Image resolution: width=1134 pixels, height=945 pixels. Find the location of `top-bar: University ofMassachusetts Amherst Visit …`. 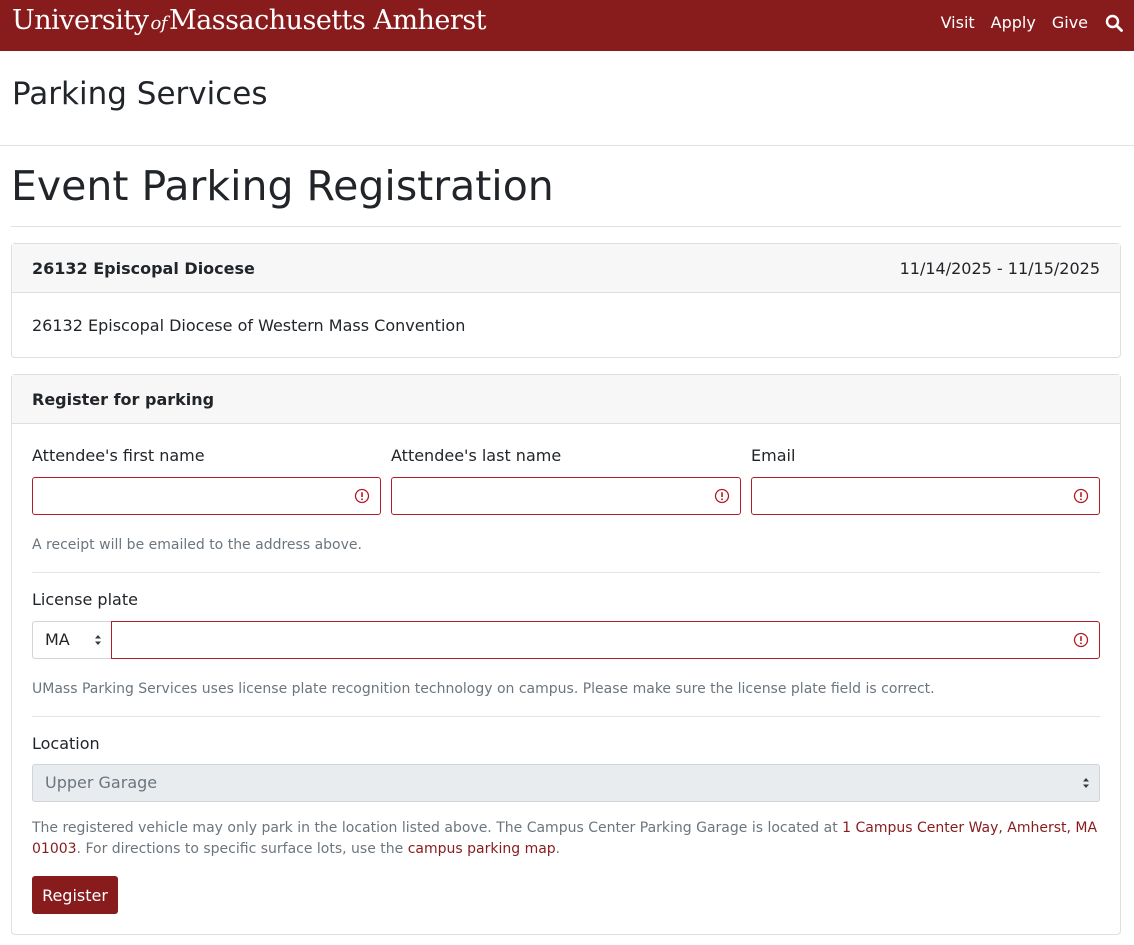

top-bar: University ofMassachusetts Amherst Visit … is located at coordinates (567, 25).